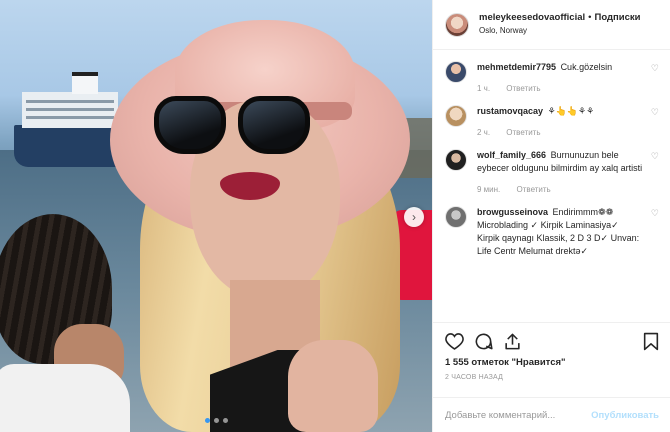  I want to click on comment-time: 2 ч., so click(483, 132).